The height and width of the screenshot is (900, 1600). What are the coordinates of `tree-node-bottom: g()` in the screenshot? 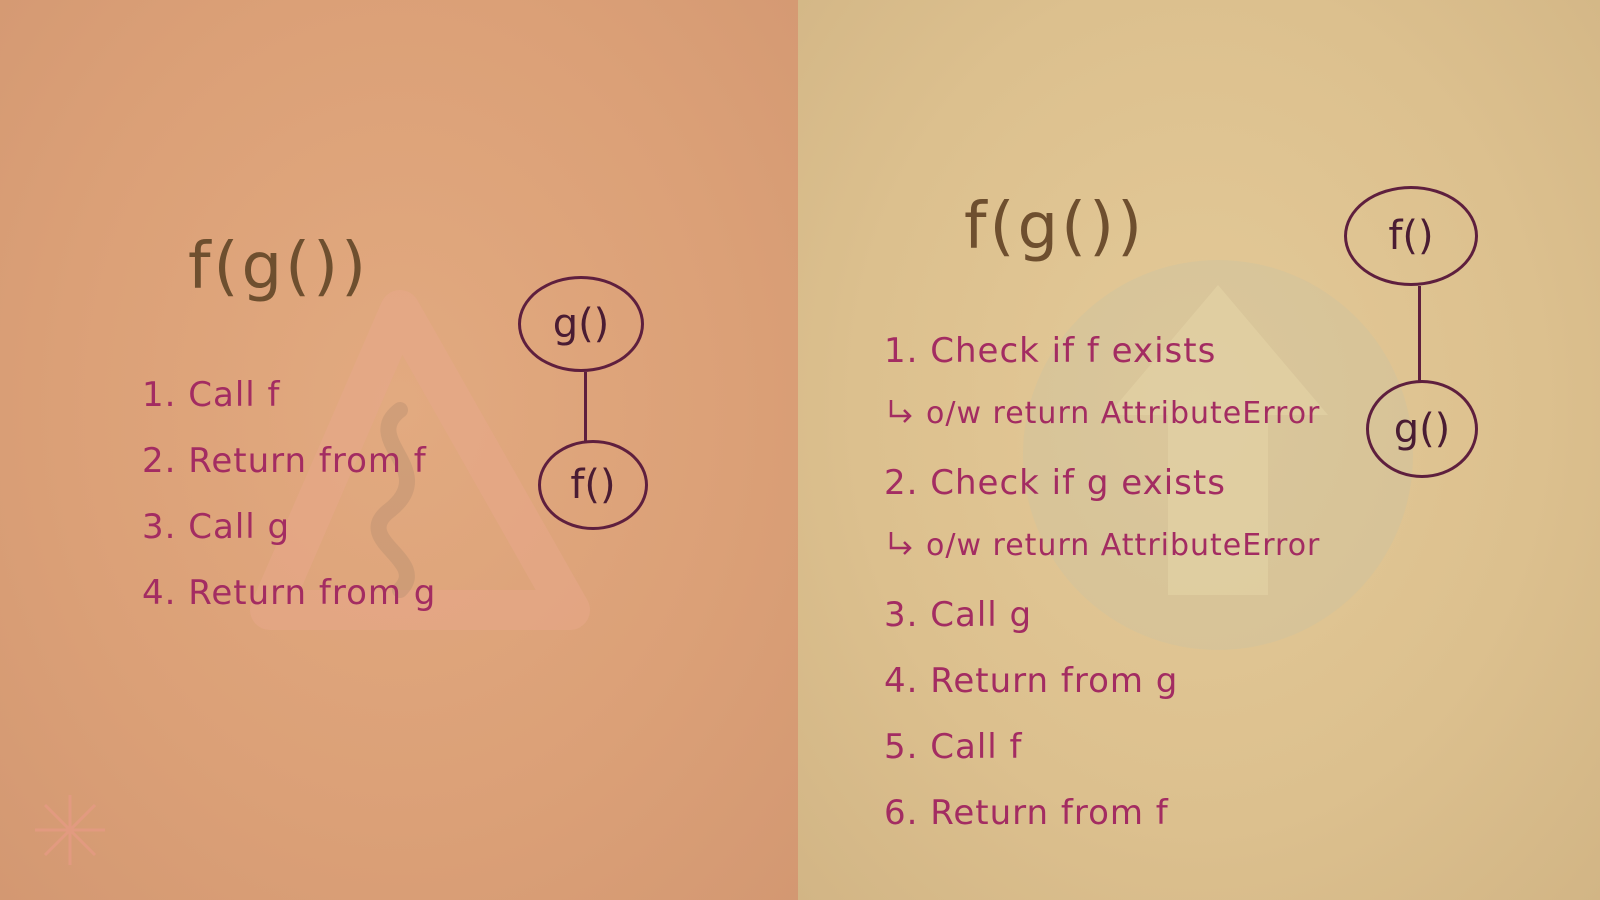 It's located at (1422, 429).